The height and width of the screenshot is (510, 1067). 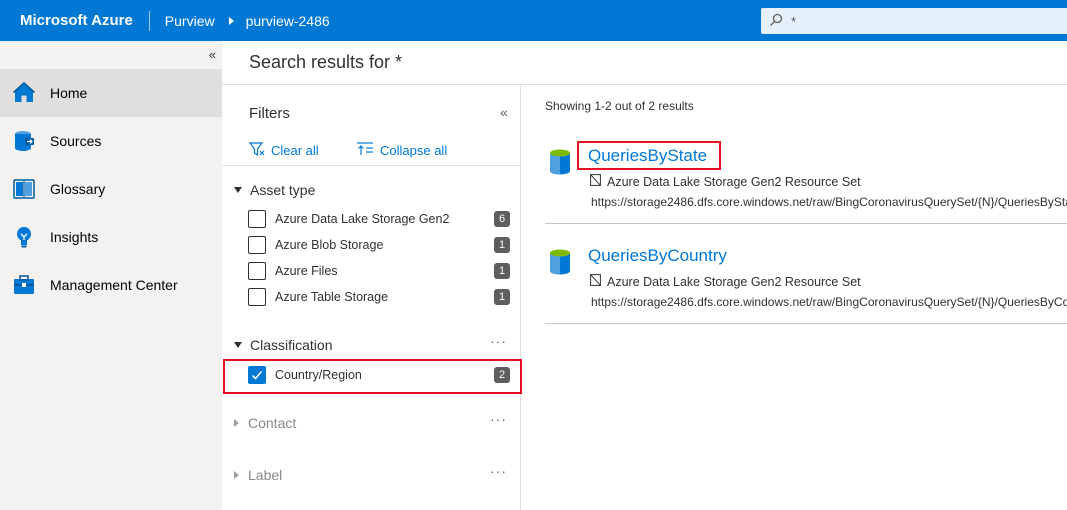 What do you see at coordinates (380, 271) in the screenshot?
I see `filter-option: Azure Files 1` at bounding box center [380, 271].